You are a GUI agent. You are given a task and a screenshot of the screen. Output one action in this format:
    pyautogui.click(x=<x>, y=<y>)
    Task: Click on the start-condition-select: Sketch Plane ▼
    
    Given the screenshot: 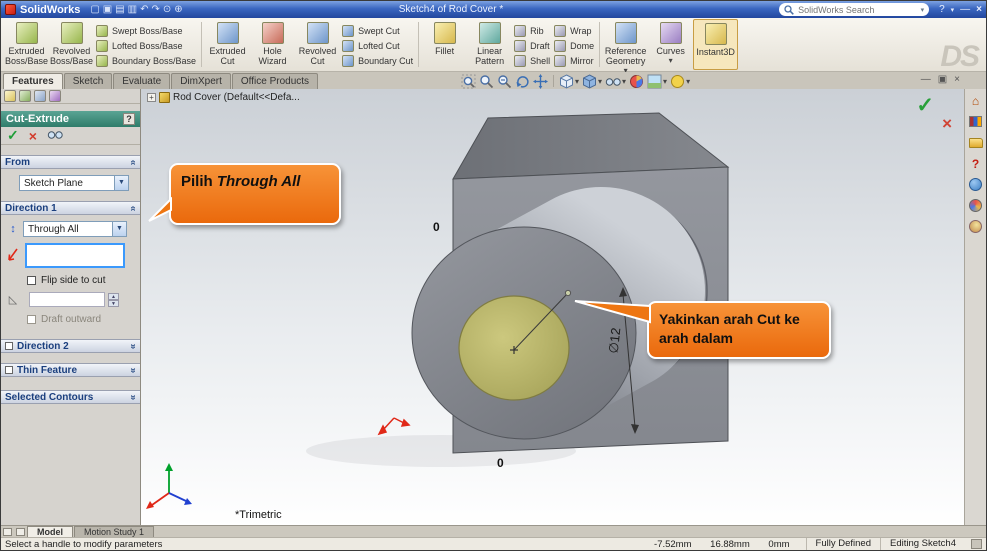 What is the action you would take?
    pyautogui.click(x=74, y=183)
    